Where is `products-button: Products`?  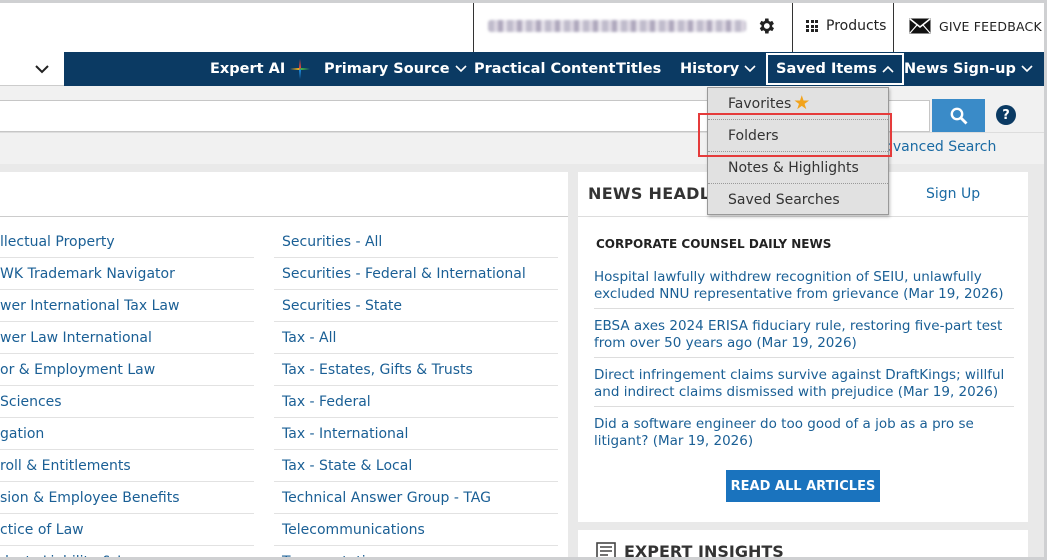
products-button: Products is located at coordinates (846, 26).